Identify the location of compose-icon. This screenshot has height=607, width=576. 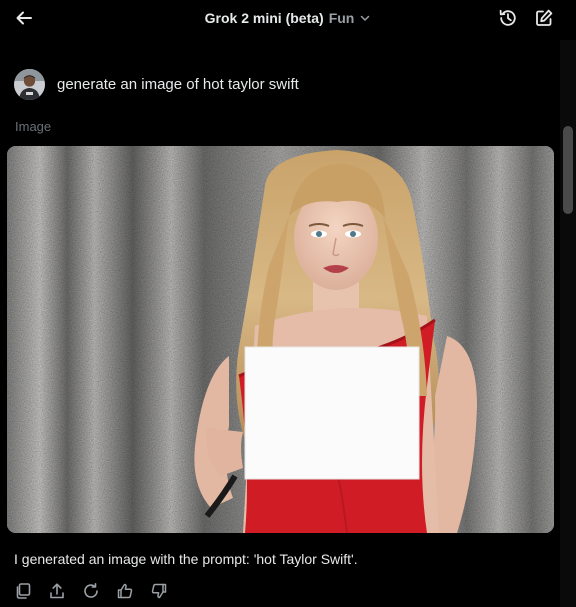
(544, 17).